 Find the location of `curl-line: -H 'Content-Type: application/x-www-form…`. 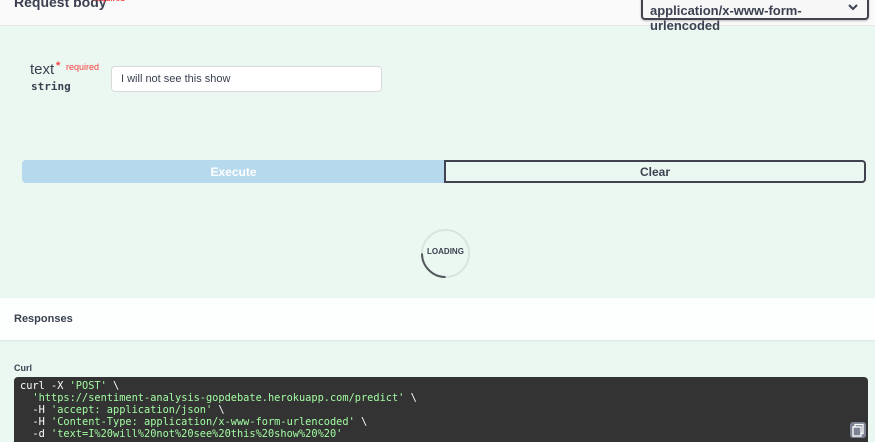

curl-line: -H 'Content-Type: application/x-www-form… is located at coordinates (194, 422).